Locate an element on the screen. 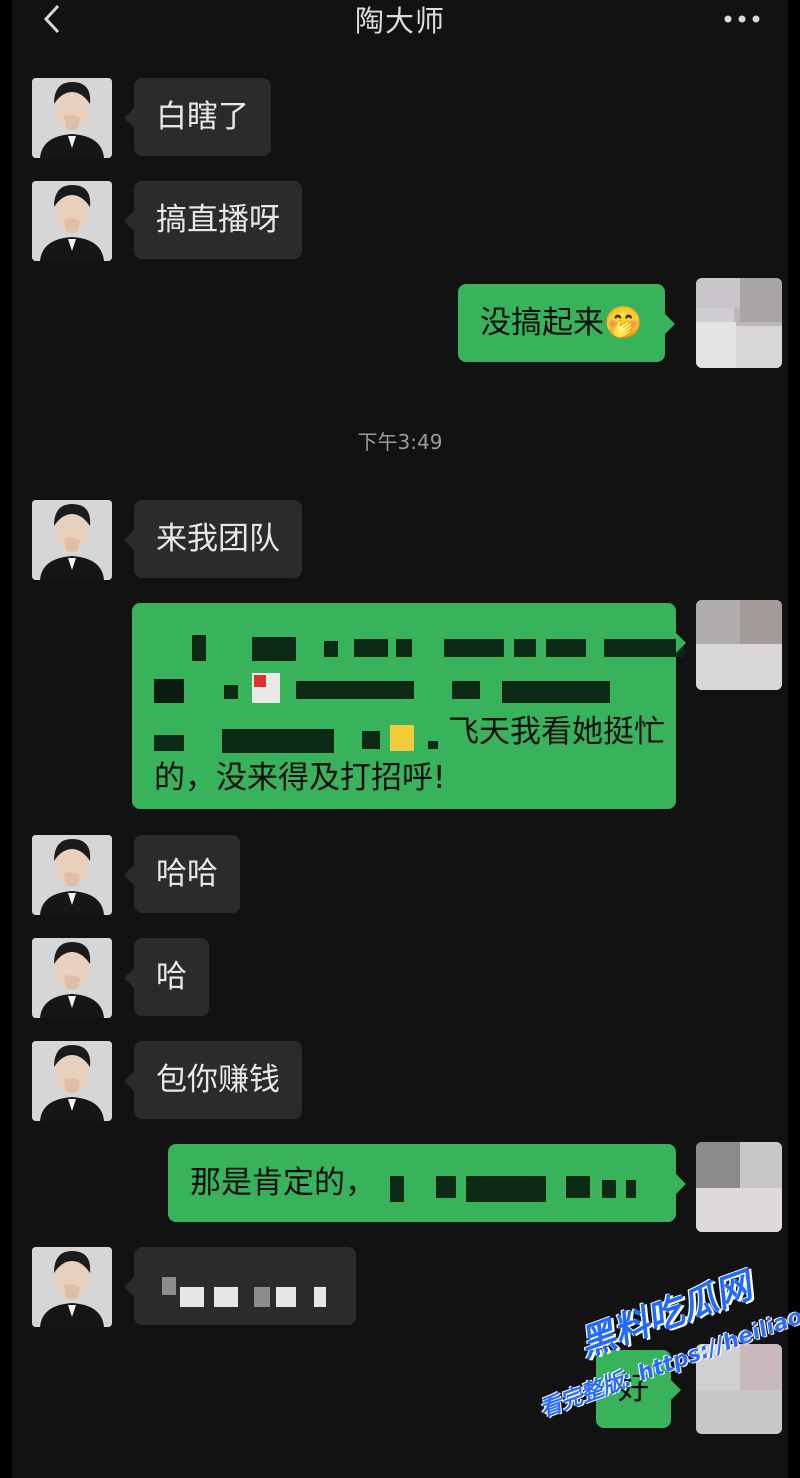 The height and width of the screenshot is (1478, 800). message-bubble-outgoing: 飞天我看她挺忙 的，没来得及打招呼! is located at coordinates (409, 706).